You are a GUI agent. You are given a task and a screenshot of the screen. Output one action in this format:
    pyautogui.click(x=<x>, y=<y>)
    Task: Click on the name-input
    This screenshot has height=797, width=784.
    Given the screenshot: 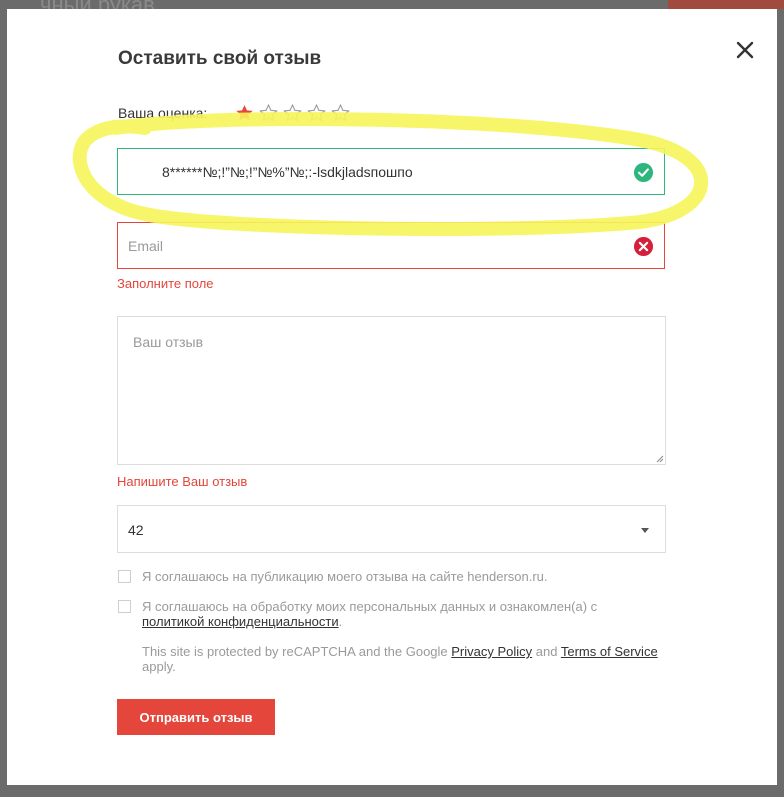 What is the action you would take?
    pyautogui.click(x=391, y=171)
    